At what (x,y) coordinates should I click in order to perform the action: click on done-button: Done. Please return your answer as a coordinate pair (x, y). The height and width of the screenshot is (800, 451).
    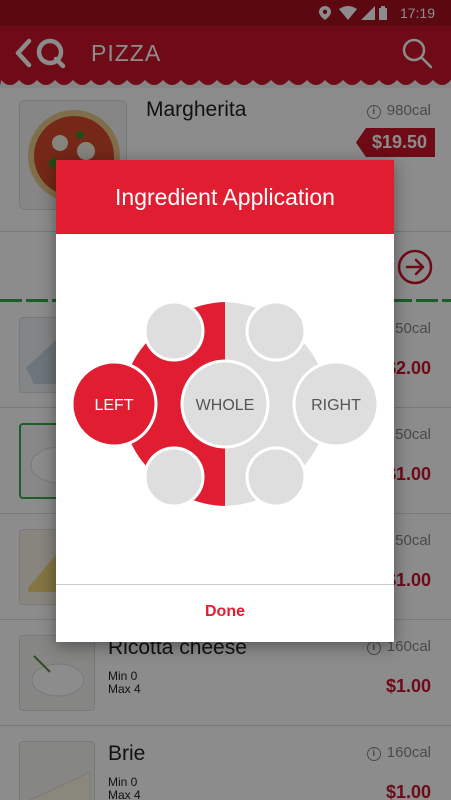
    Looking at the image, I should click on (225, 613).